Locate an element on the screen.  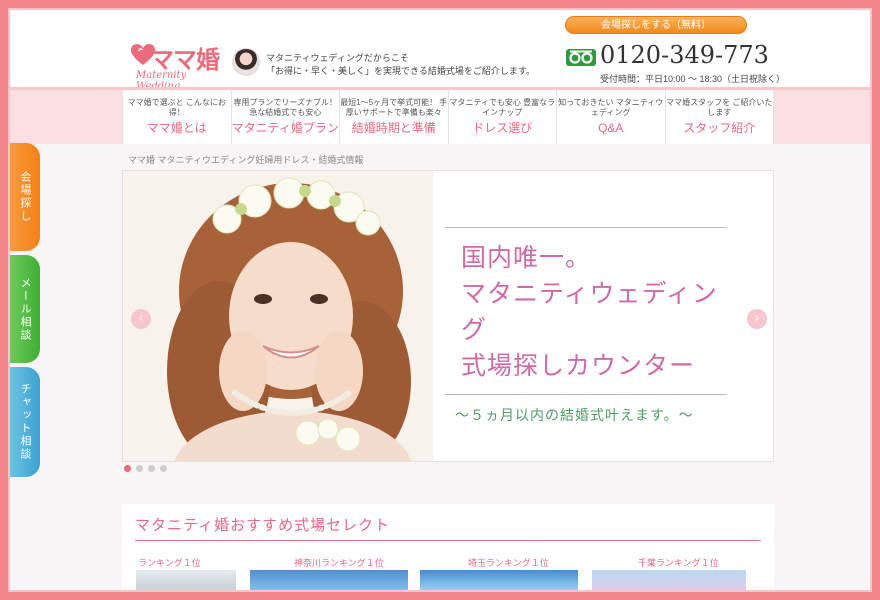
nav-item-qa: 知っておきたい マタニティウェディング Q&A is located at coordinates (611, 117).